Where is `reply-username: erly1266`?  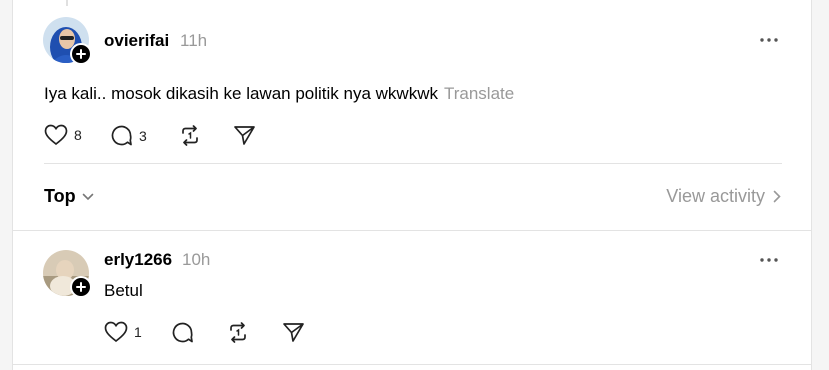
reply-username: erly1266 is located at coordinates (138, 260).